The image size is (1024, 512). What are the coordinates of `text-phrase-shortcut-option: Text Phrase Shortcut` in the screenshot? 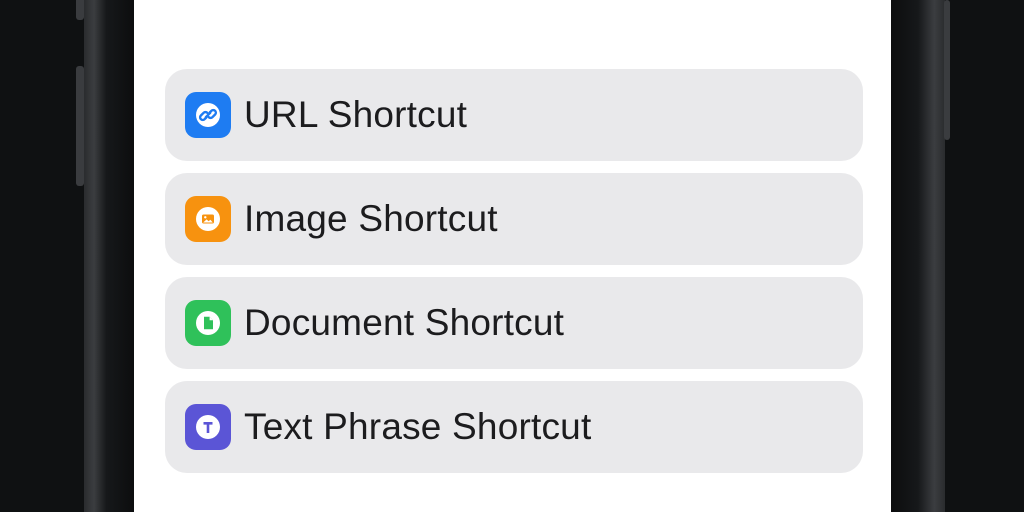 It's located at (514, 427).